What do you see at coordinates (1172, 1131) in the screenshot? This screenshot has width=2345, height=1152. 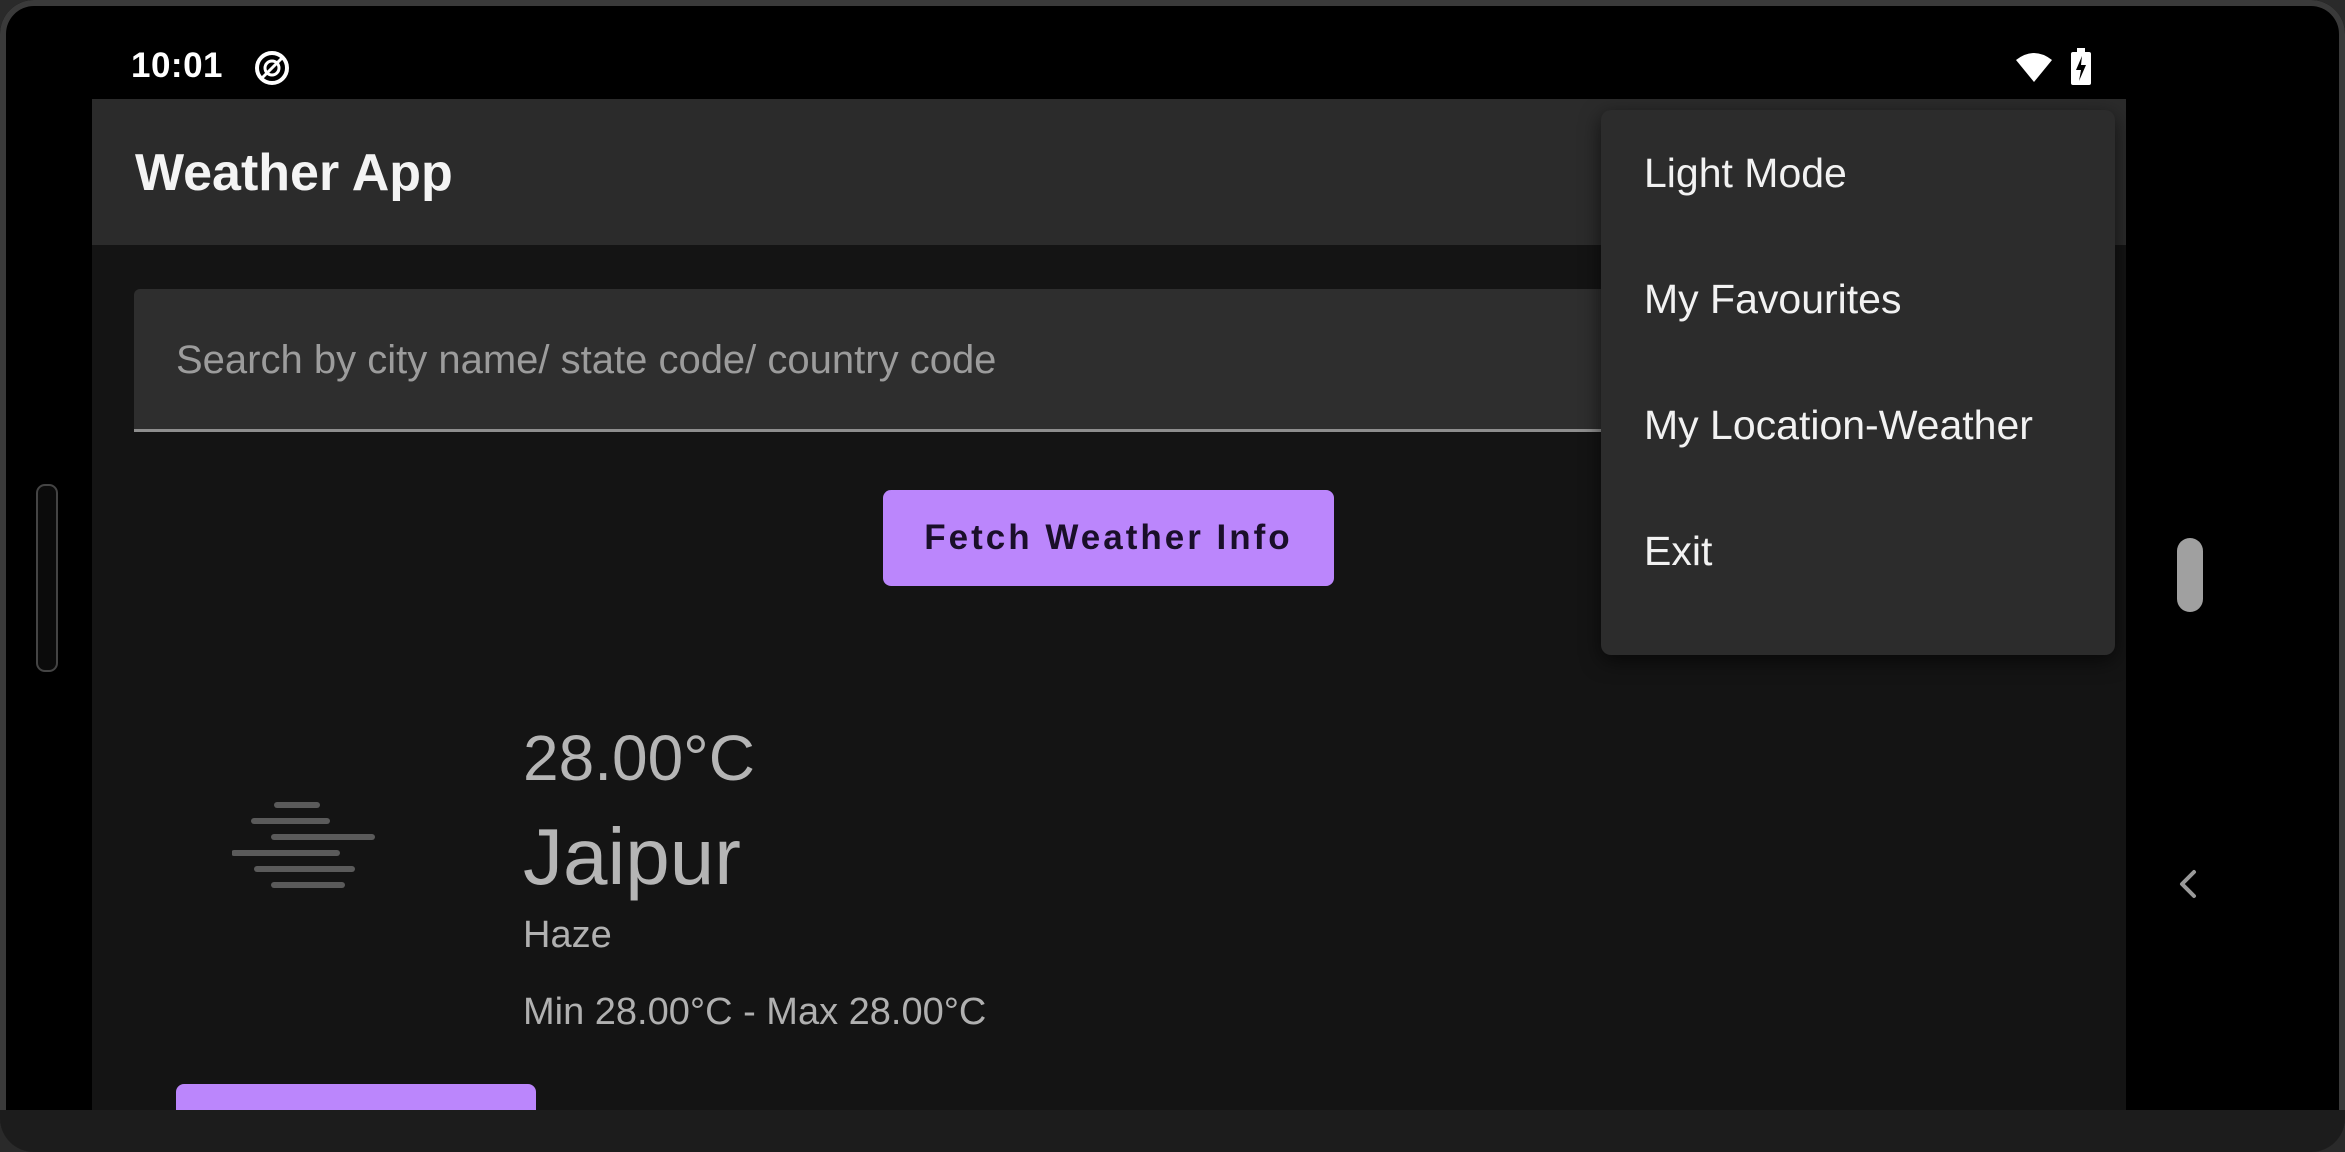 I see `device-bottom-edge` at bounding box center [1172, 1131].